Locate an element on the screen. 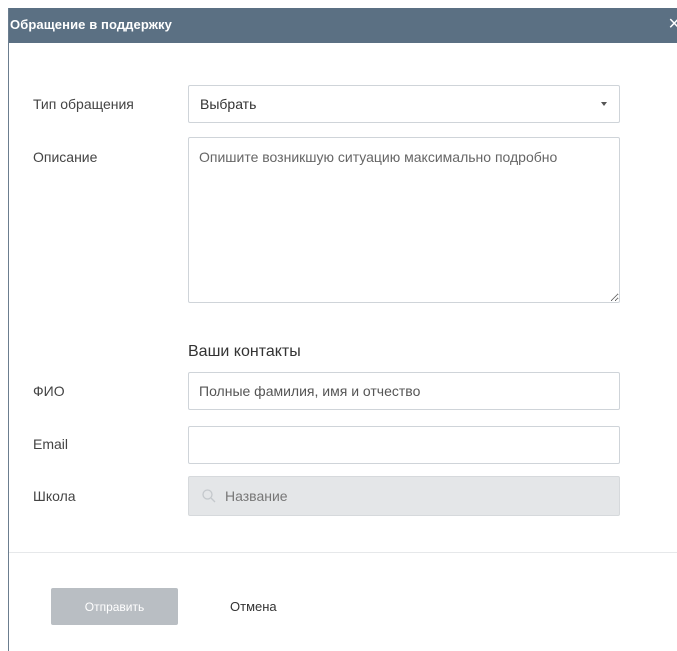  submit-button: Отправить is located at coordinates (114, 606).